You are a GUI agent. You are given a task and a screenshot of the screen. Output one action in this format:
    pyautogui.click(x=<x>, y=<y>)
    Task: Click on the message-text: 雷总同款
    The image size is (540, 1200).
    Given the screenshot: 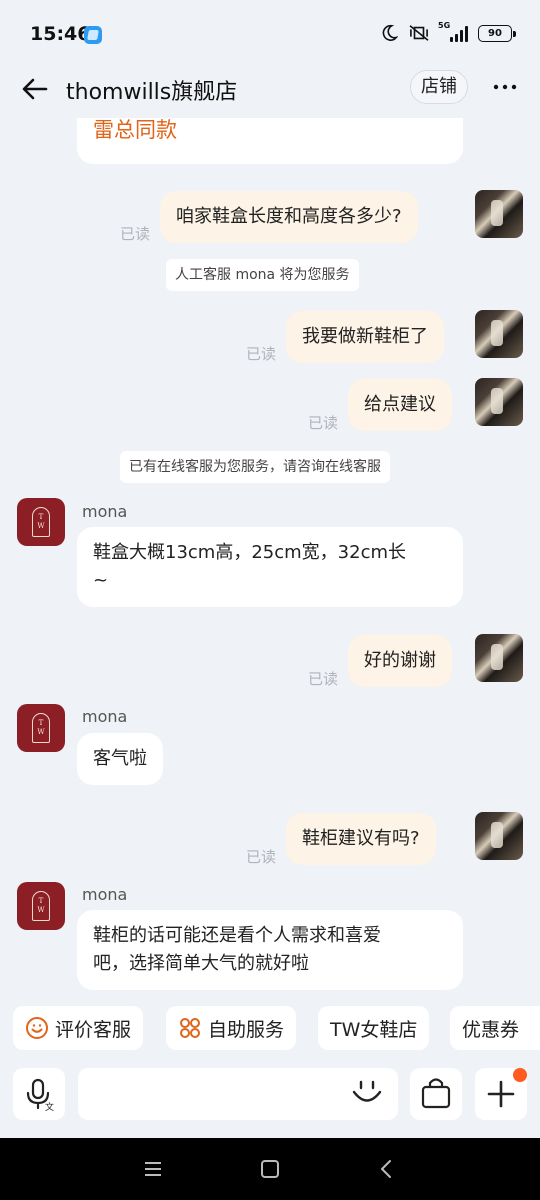 What is the action you would take?
    pyautogui.click(x=135, y=130)
    